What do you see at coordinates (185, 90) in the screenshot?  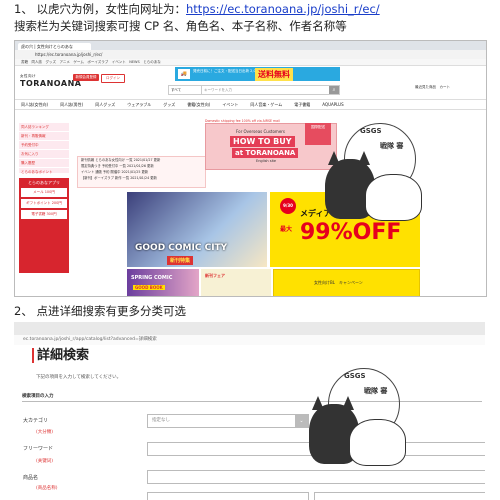 I see `search-category-select: すべて` at bounding box center [185, 90].